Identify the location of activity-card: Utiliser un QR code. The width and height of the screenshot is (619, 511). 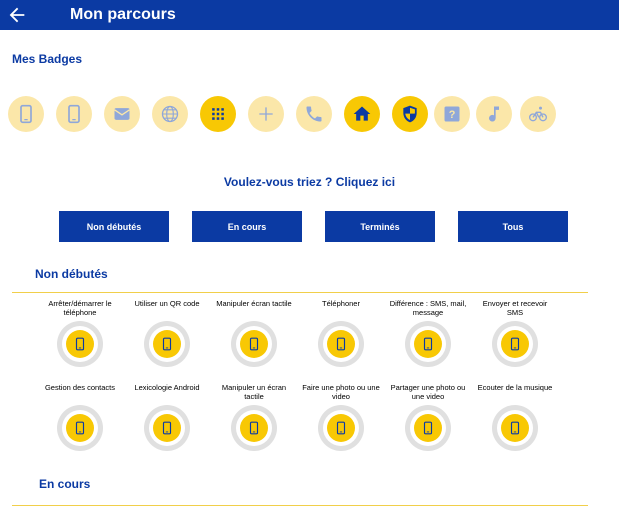
(167, 333).